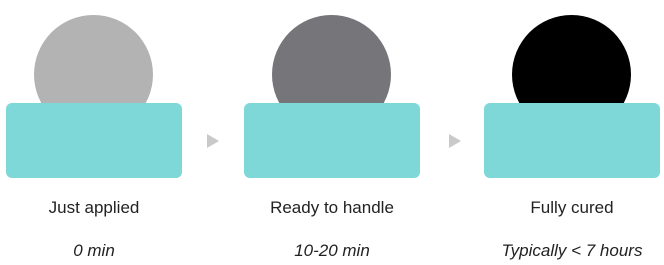  Describe the element at coordinates (572, 207) in the screenshot. I see `stage-label: Fully cured` at that location.